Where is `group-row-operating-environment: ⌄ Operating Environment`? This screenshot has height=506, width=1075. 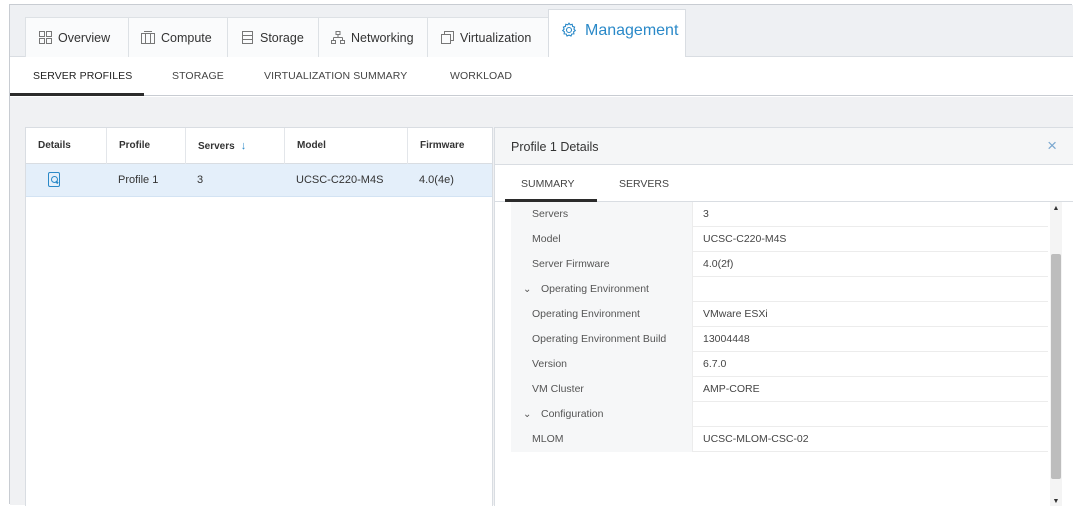
group-row-operating-environment: ⌄ Operating Environment is located at coordinates (779, 289).